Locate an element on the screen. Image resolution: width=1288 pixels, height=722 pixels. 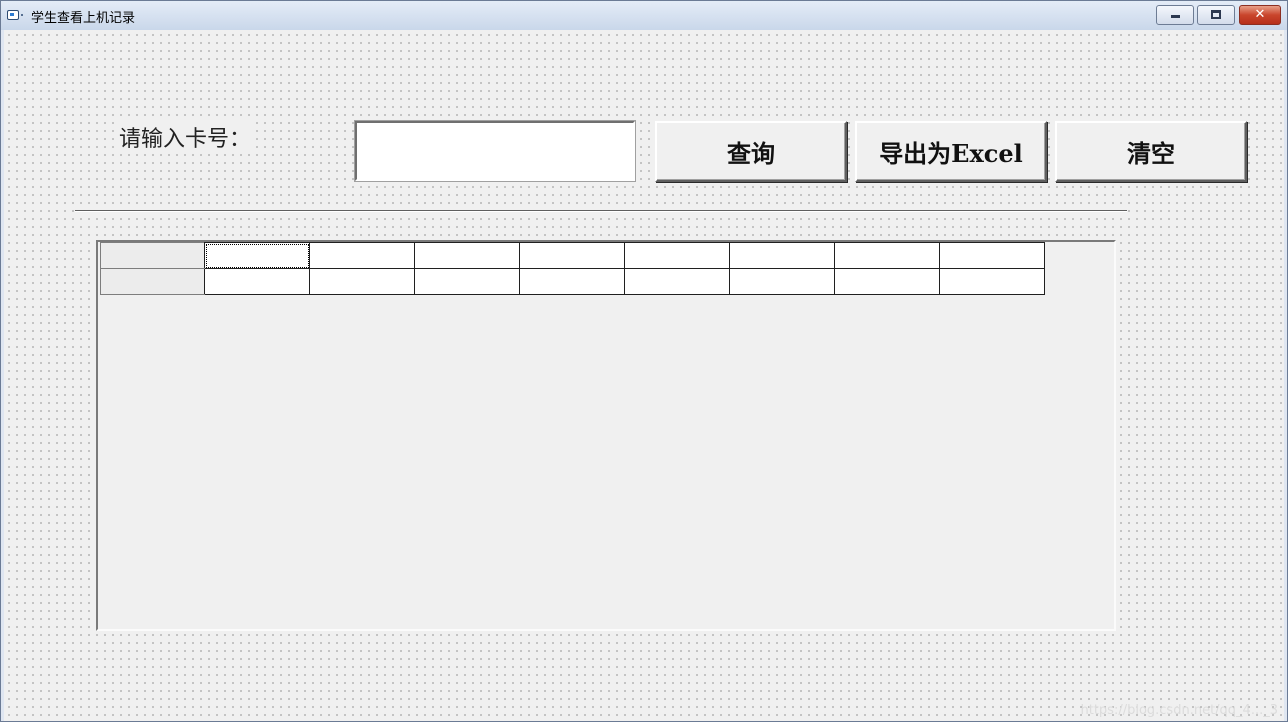
close-icon: ✕ is located at coordinates (1260, 14).